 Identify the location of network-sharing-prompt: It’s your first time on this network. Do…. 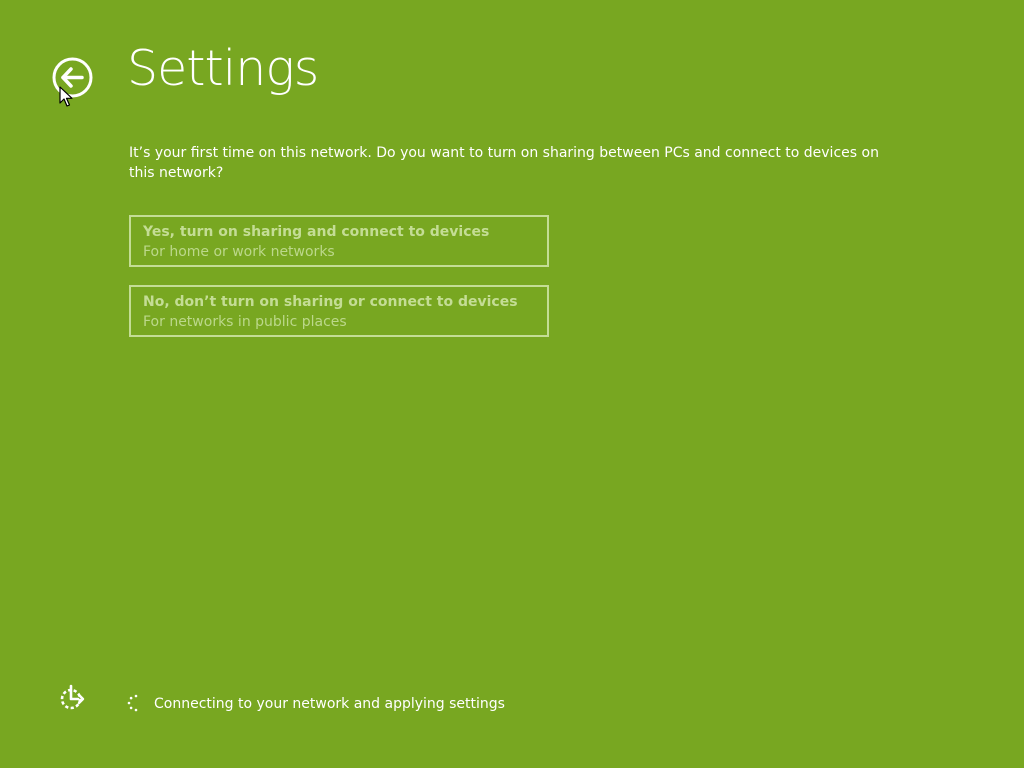
(504, 163).